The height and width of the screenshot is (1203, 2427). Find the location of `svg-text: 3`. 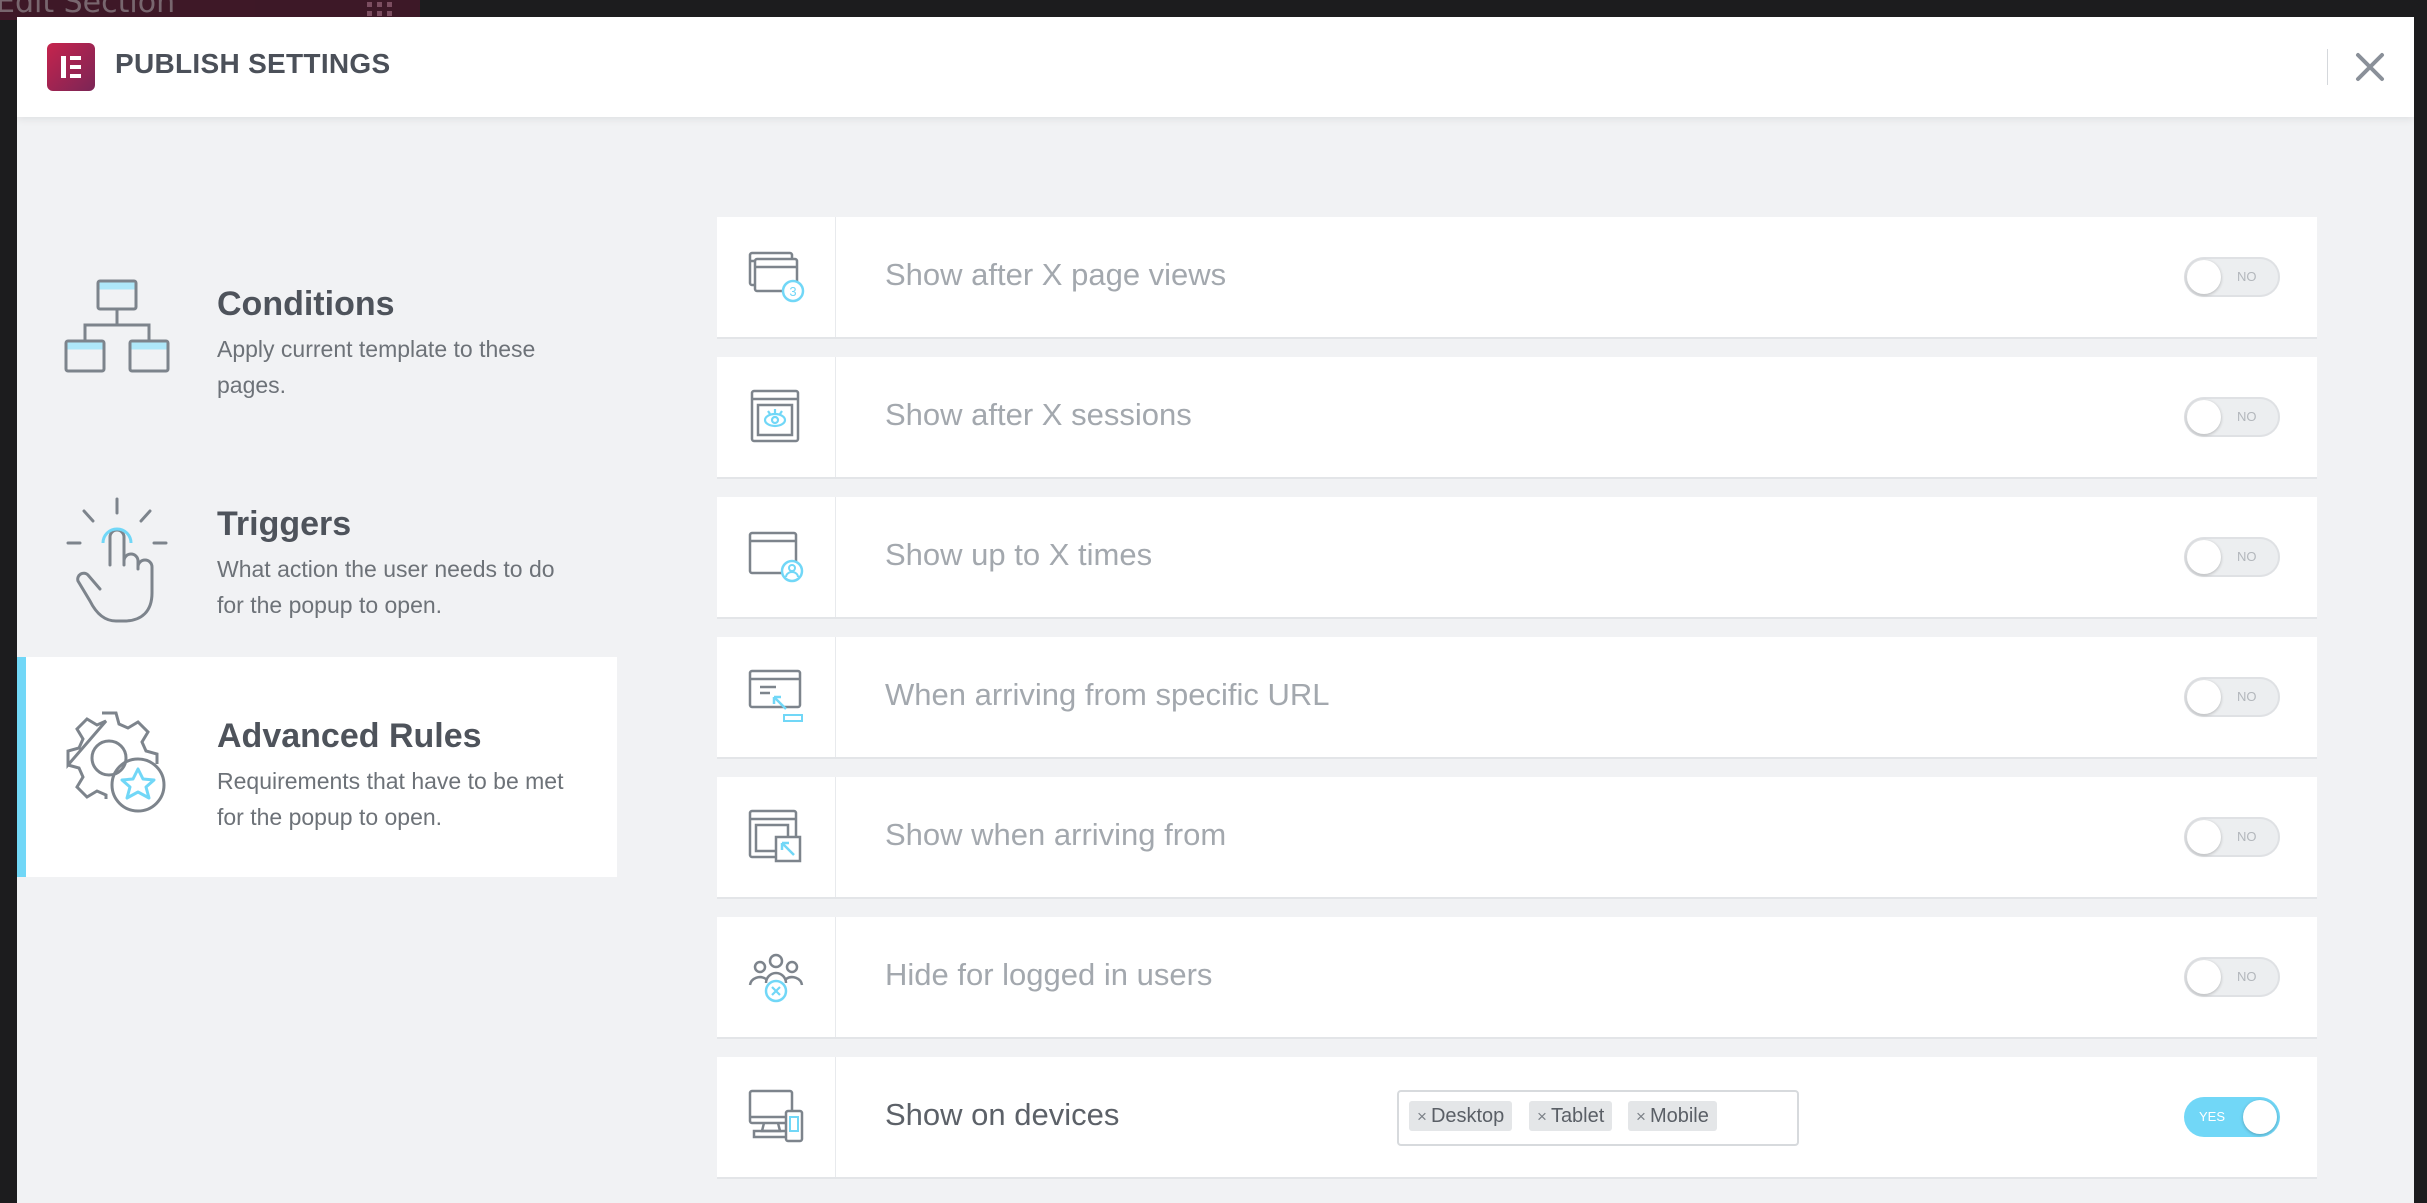

svg-text: 3 is located at coordinates (792, 291).